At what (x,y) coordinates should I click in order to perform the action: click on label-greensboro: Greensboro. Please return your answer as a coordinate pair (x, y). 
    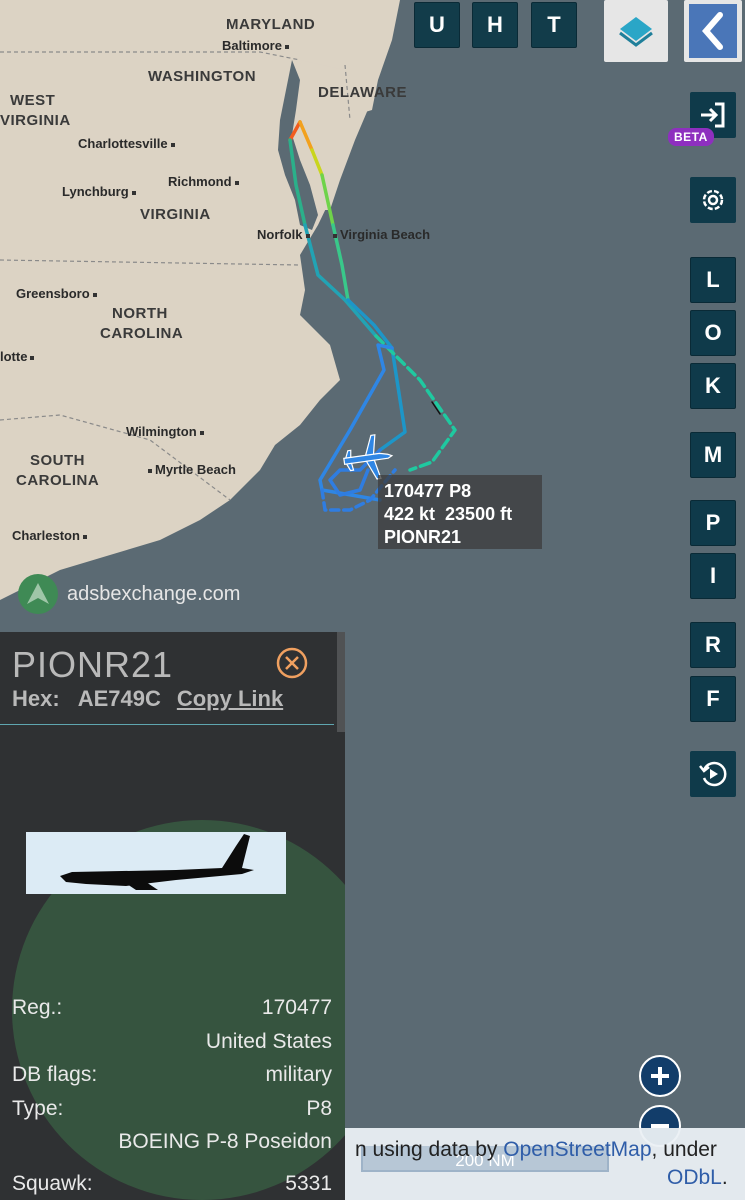
    Looking at the image, I should click on (56, 293).